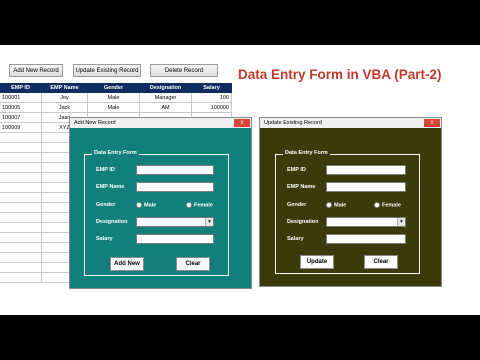 The width and height of the screenshot is (480, 360). I want to click on table-cell: Joy, so click(65, 98).